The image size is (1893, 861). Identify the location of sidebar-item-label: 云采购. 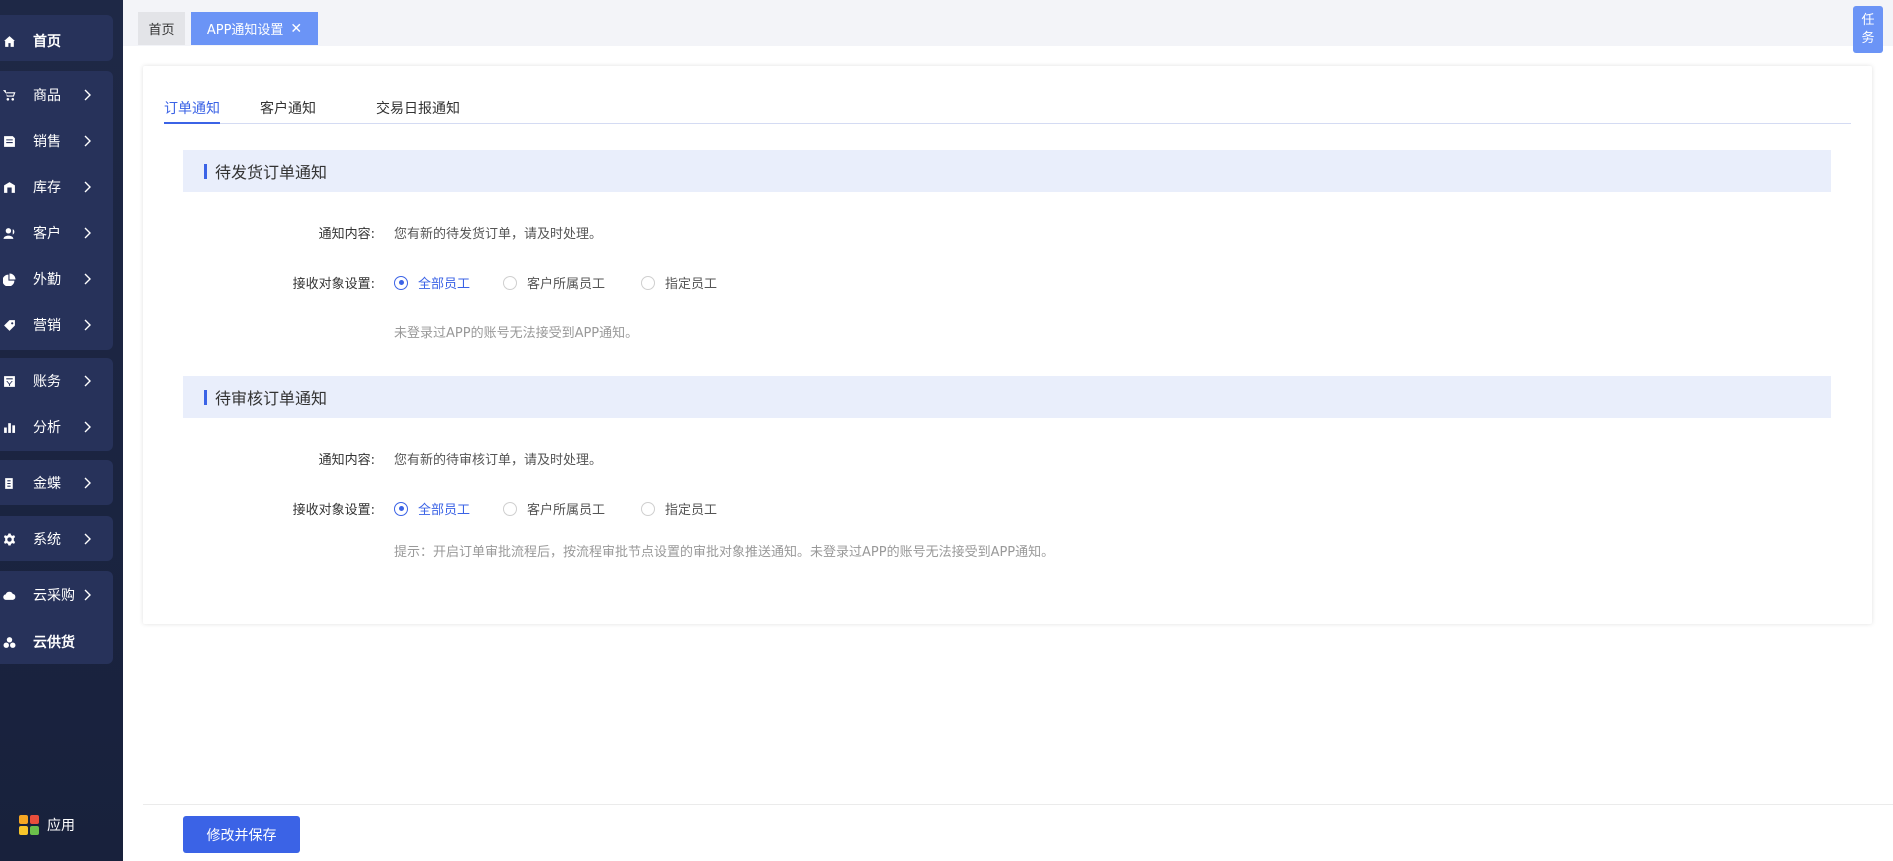
(54, 596).